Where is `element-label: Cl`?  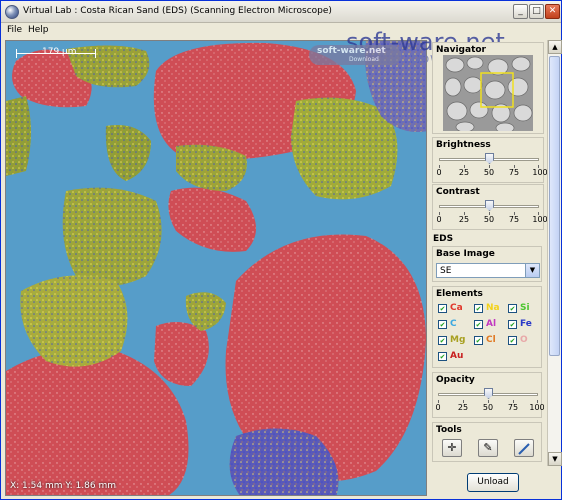
element-label: Cl is located at coordinates (491, 340).